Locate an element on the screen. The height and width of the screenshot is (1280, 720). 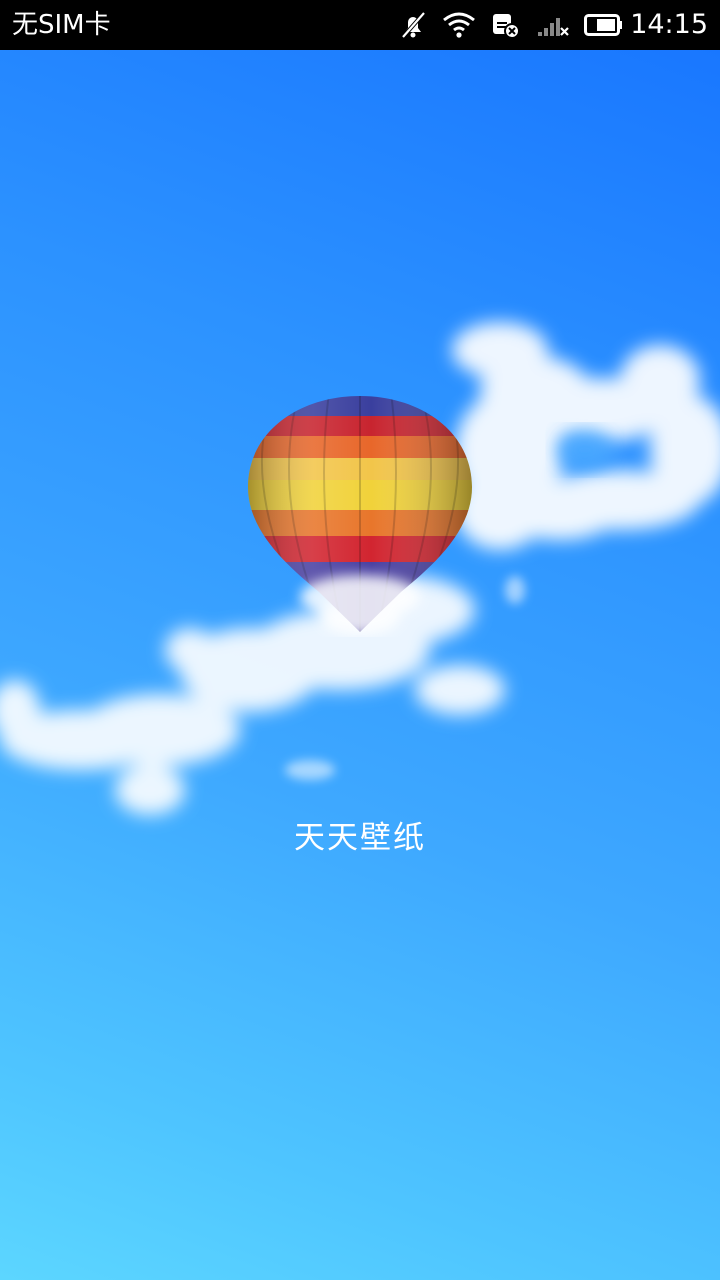
battery-icon is located at coordinates (604, 25).